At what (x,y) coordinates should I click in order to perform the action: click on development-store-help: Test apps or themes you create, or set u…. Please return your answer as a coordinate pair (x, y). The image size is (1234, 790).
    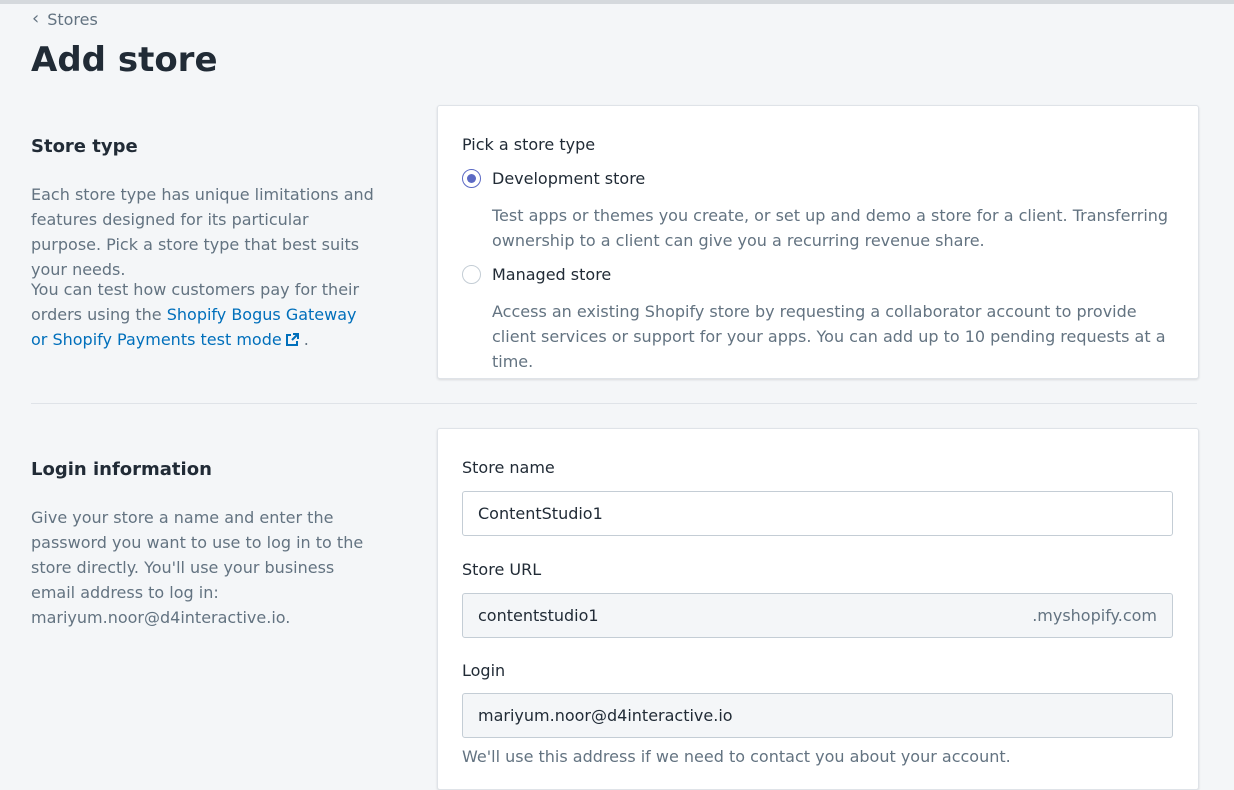
    Looking at the image, I should click on (830, 228).